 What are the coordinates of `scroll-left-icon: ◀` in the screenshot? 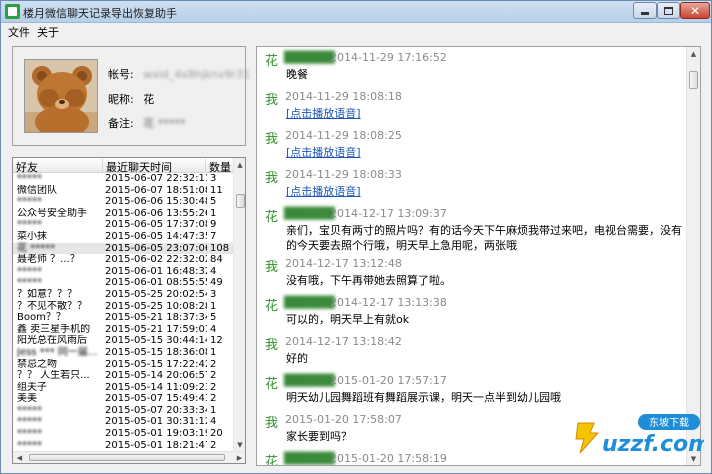 It's located at (19, 457).